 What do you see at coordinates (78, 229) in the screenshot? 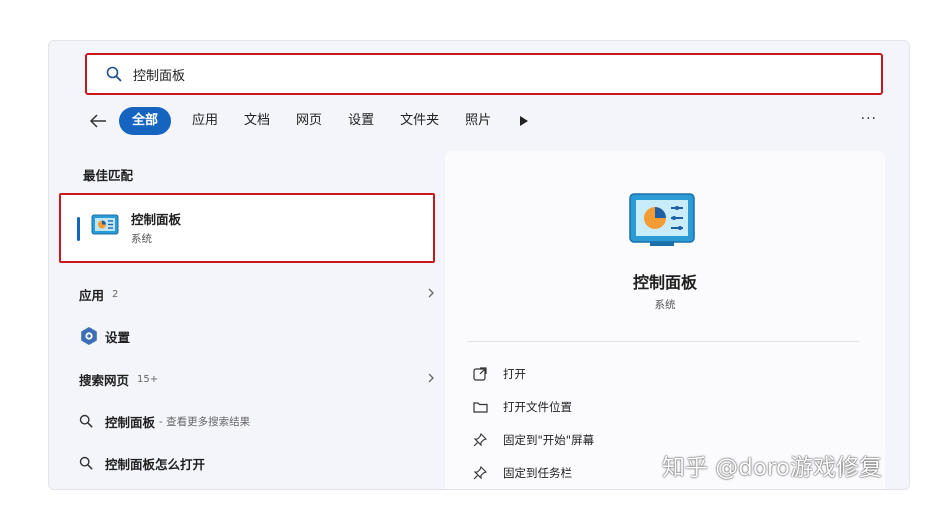
I see `selection-indicator` at bounding box center [78, 229].